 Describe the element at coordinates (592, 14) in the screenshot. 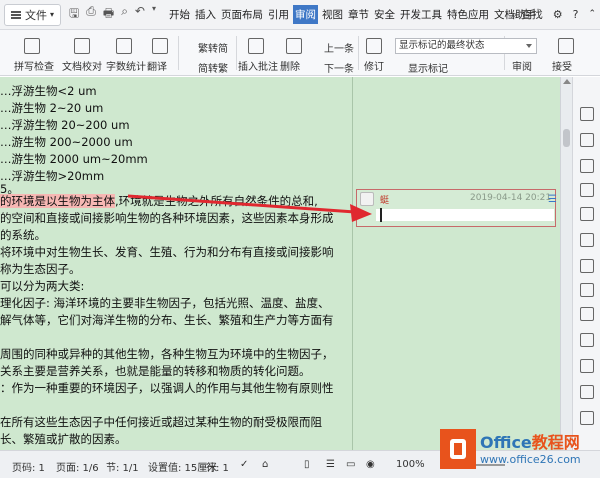

I see `chevron-up-icon: ⌃` at that location.